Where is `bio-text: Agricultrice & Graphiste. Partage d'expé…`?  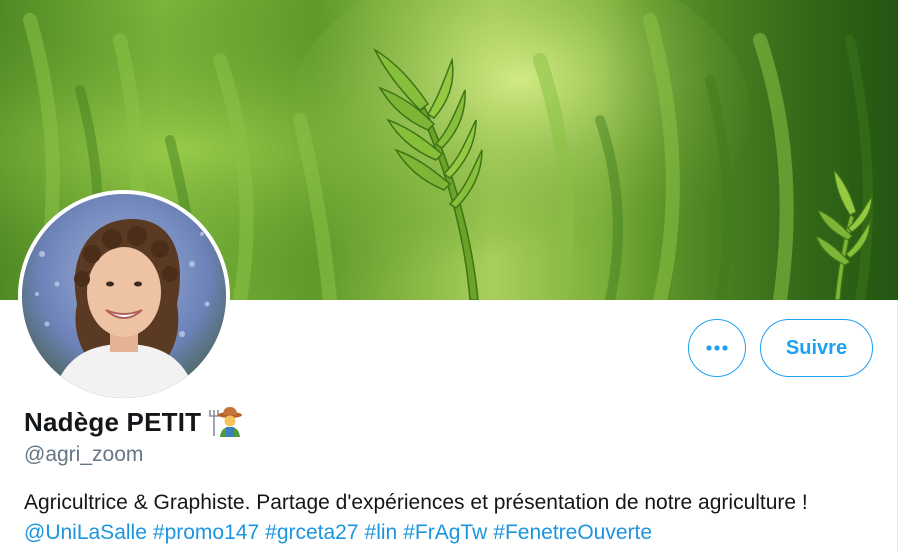
bio-text: Agricultrice & Graphiste. Partage d'expé… is located at coordinates (416, 502).